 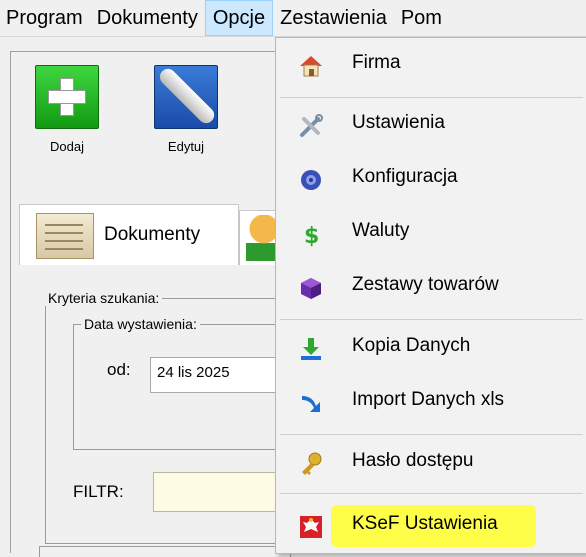 What do you see at coordinates (381, 230) in the screenshot?
I see `menu-item-waluty-label: Waluty` at bounding box center [381, 230].